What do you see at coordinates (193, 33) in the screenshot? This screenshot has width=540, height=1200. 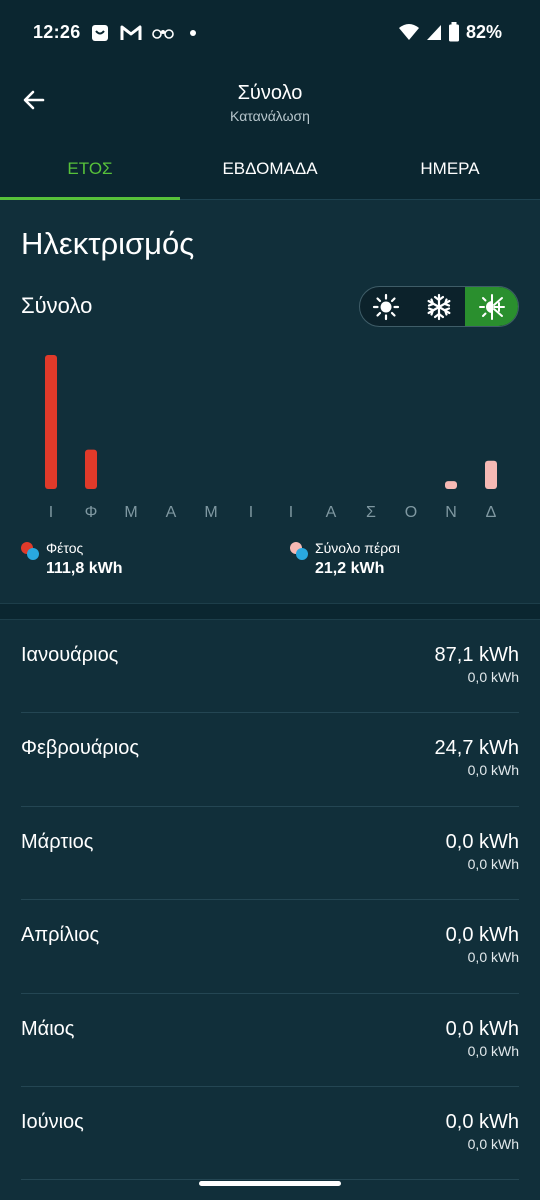 I see `more-notifications-dot` at bounding box center [193, 33].